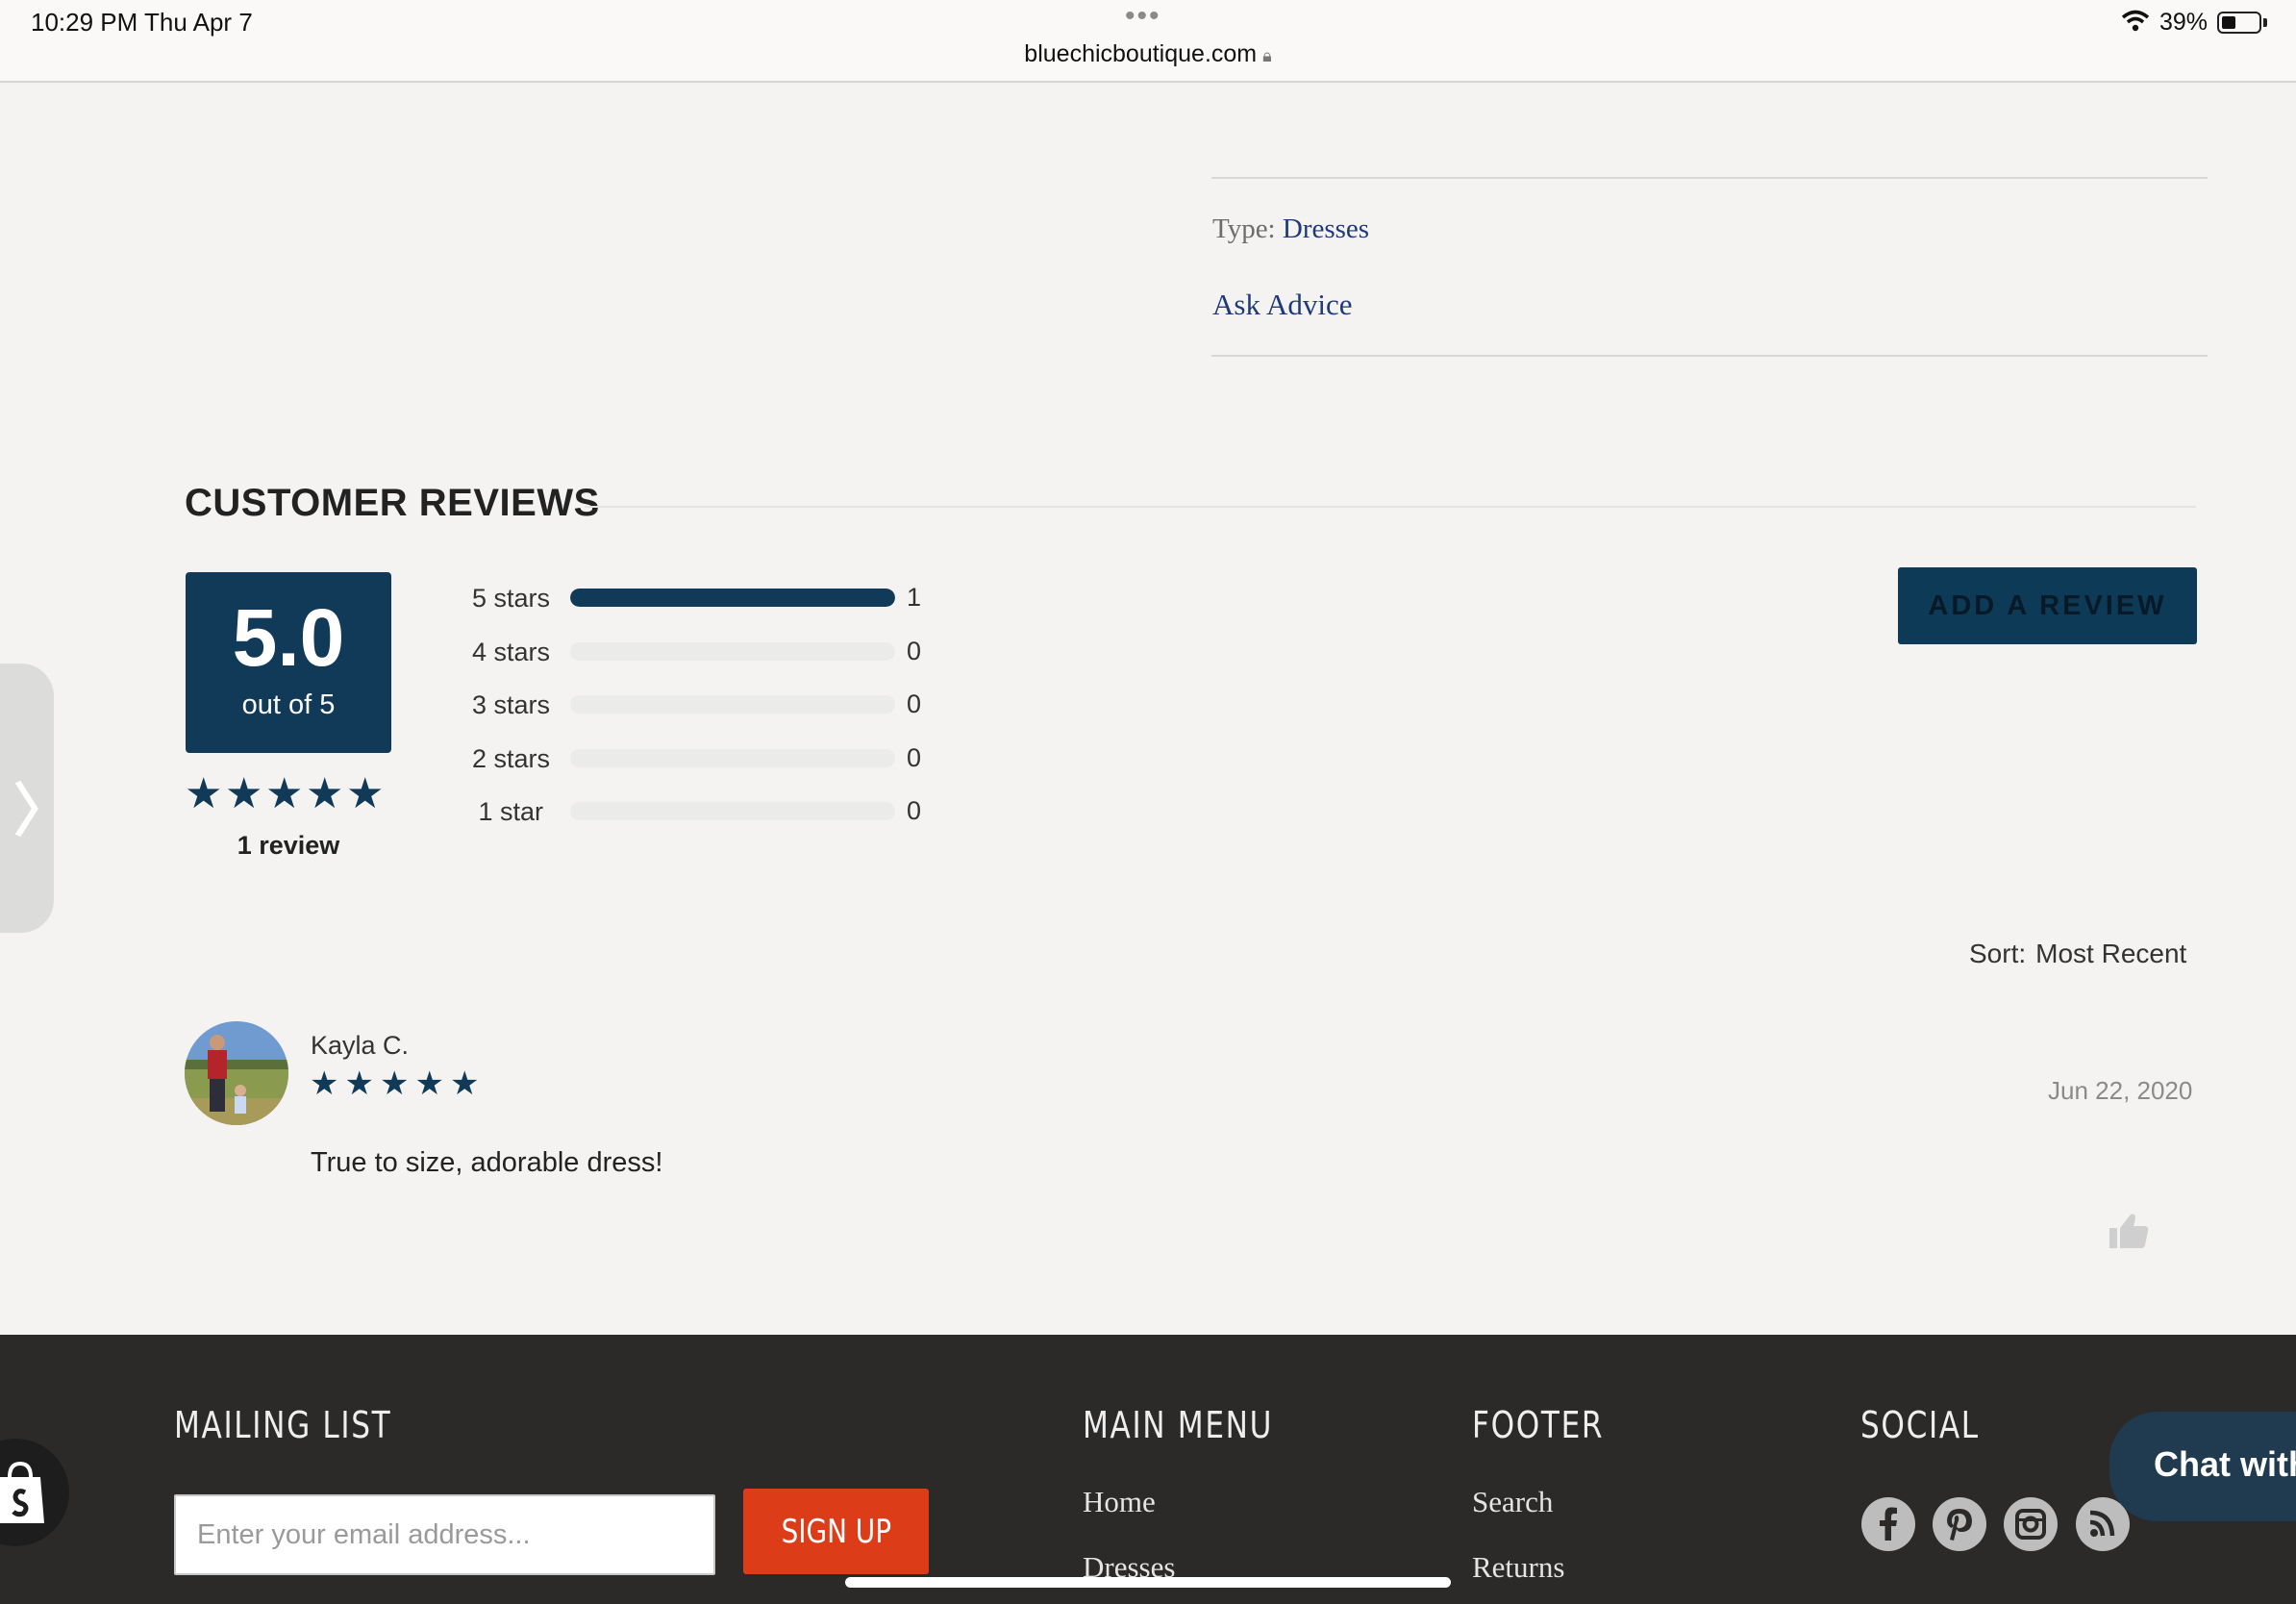 The height and width of the screenshot is (1604, 2296). Describe the element at coordinates (1326, 228) in the screenshot. I see `type-link: Dresses` at that location.